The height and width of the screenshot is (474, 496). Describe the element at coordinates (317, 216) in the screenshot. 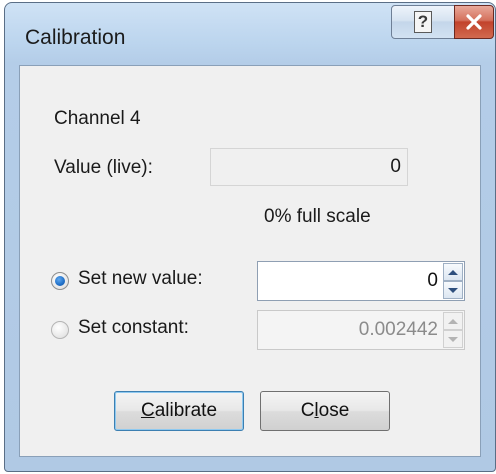

I see `full-scale-text: 0% full scale` at that location.